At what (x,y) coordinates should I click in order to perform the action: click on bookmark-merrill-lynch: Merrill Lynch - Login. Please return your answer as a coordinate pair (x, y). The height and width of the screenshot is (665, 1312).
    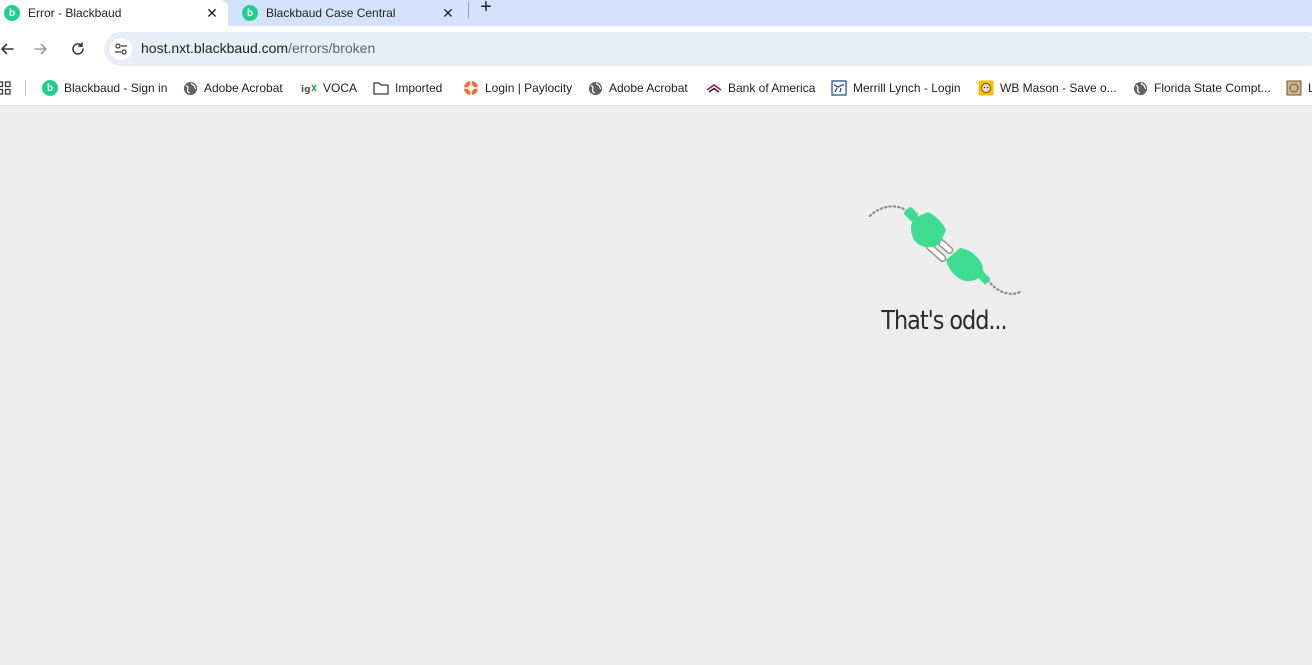
    Looking at the image, I should click on (896, 88).